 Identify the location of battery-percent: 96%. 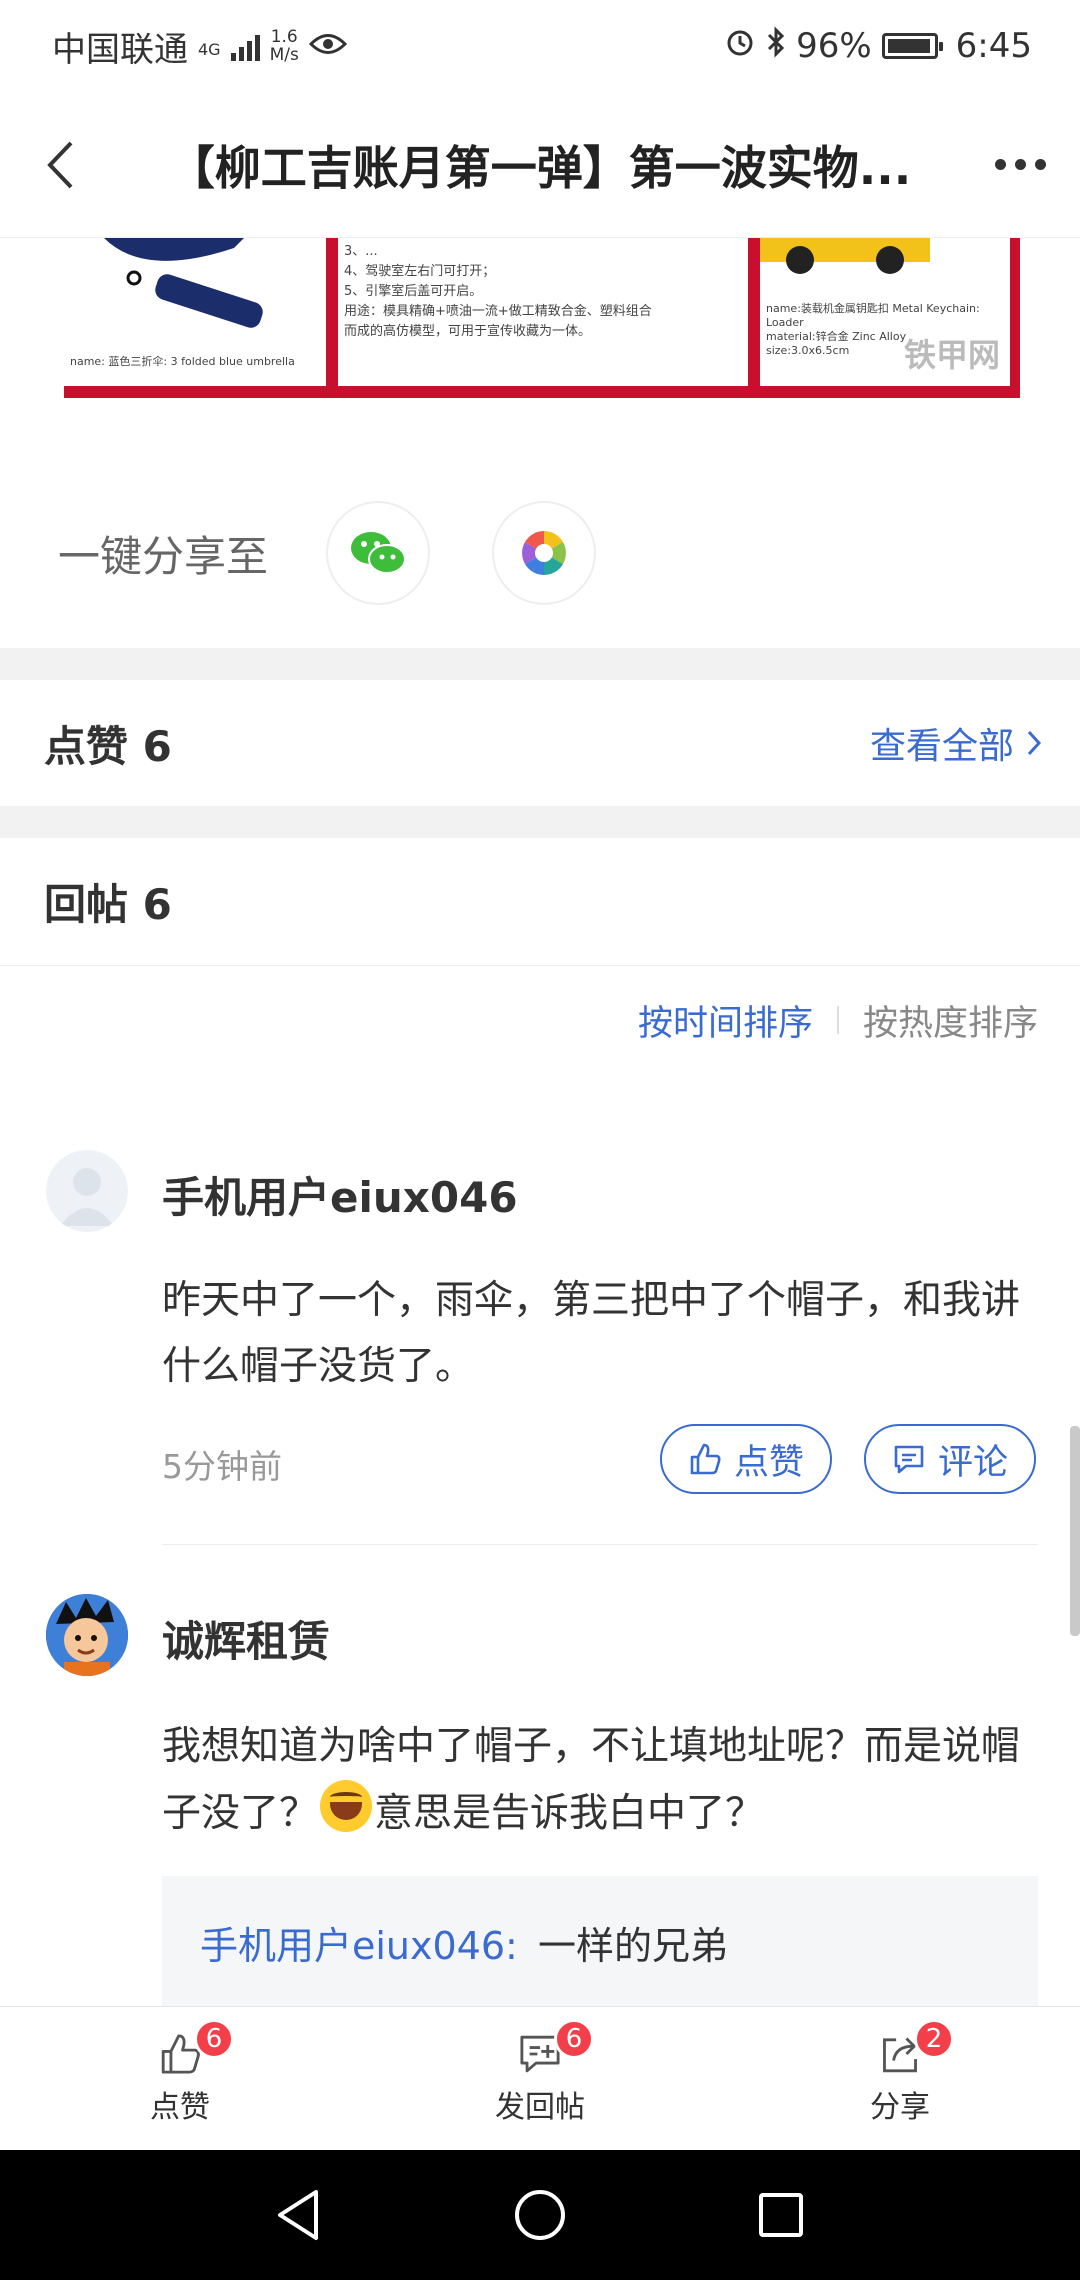
(834, 46).